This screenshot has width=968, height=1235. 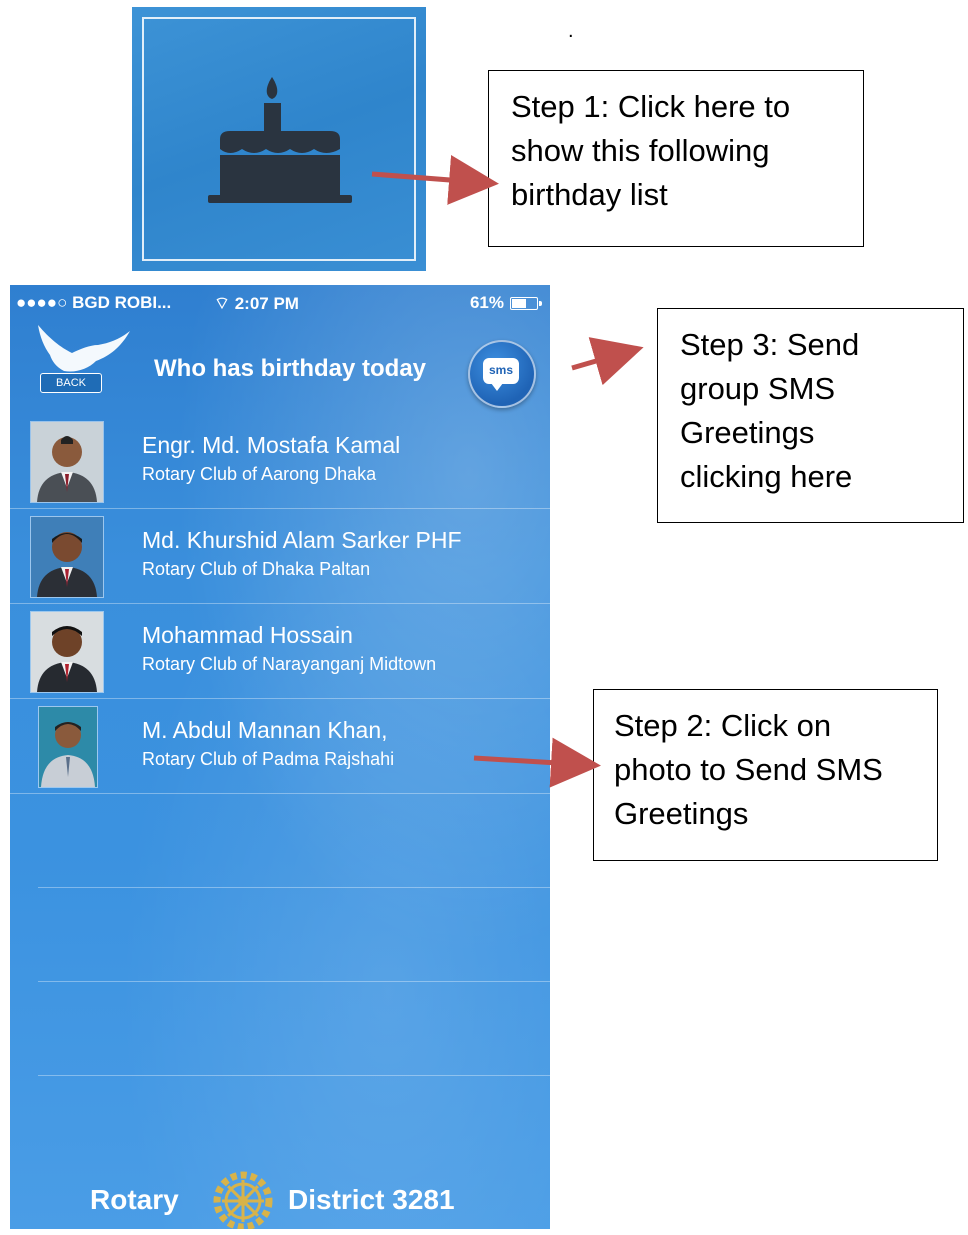 What do you see at coordinates (84, 348) in the screenshot?
I see `dove-icon` at bounding box center [84, 348].